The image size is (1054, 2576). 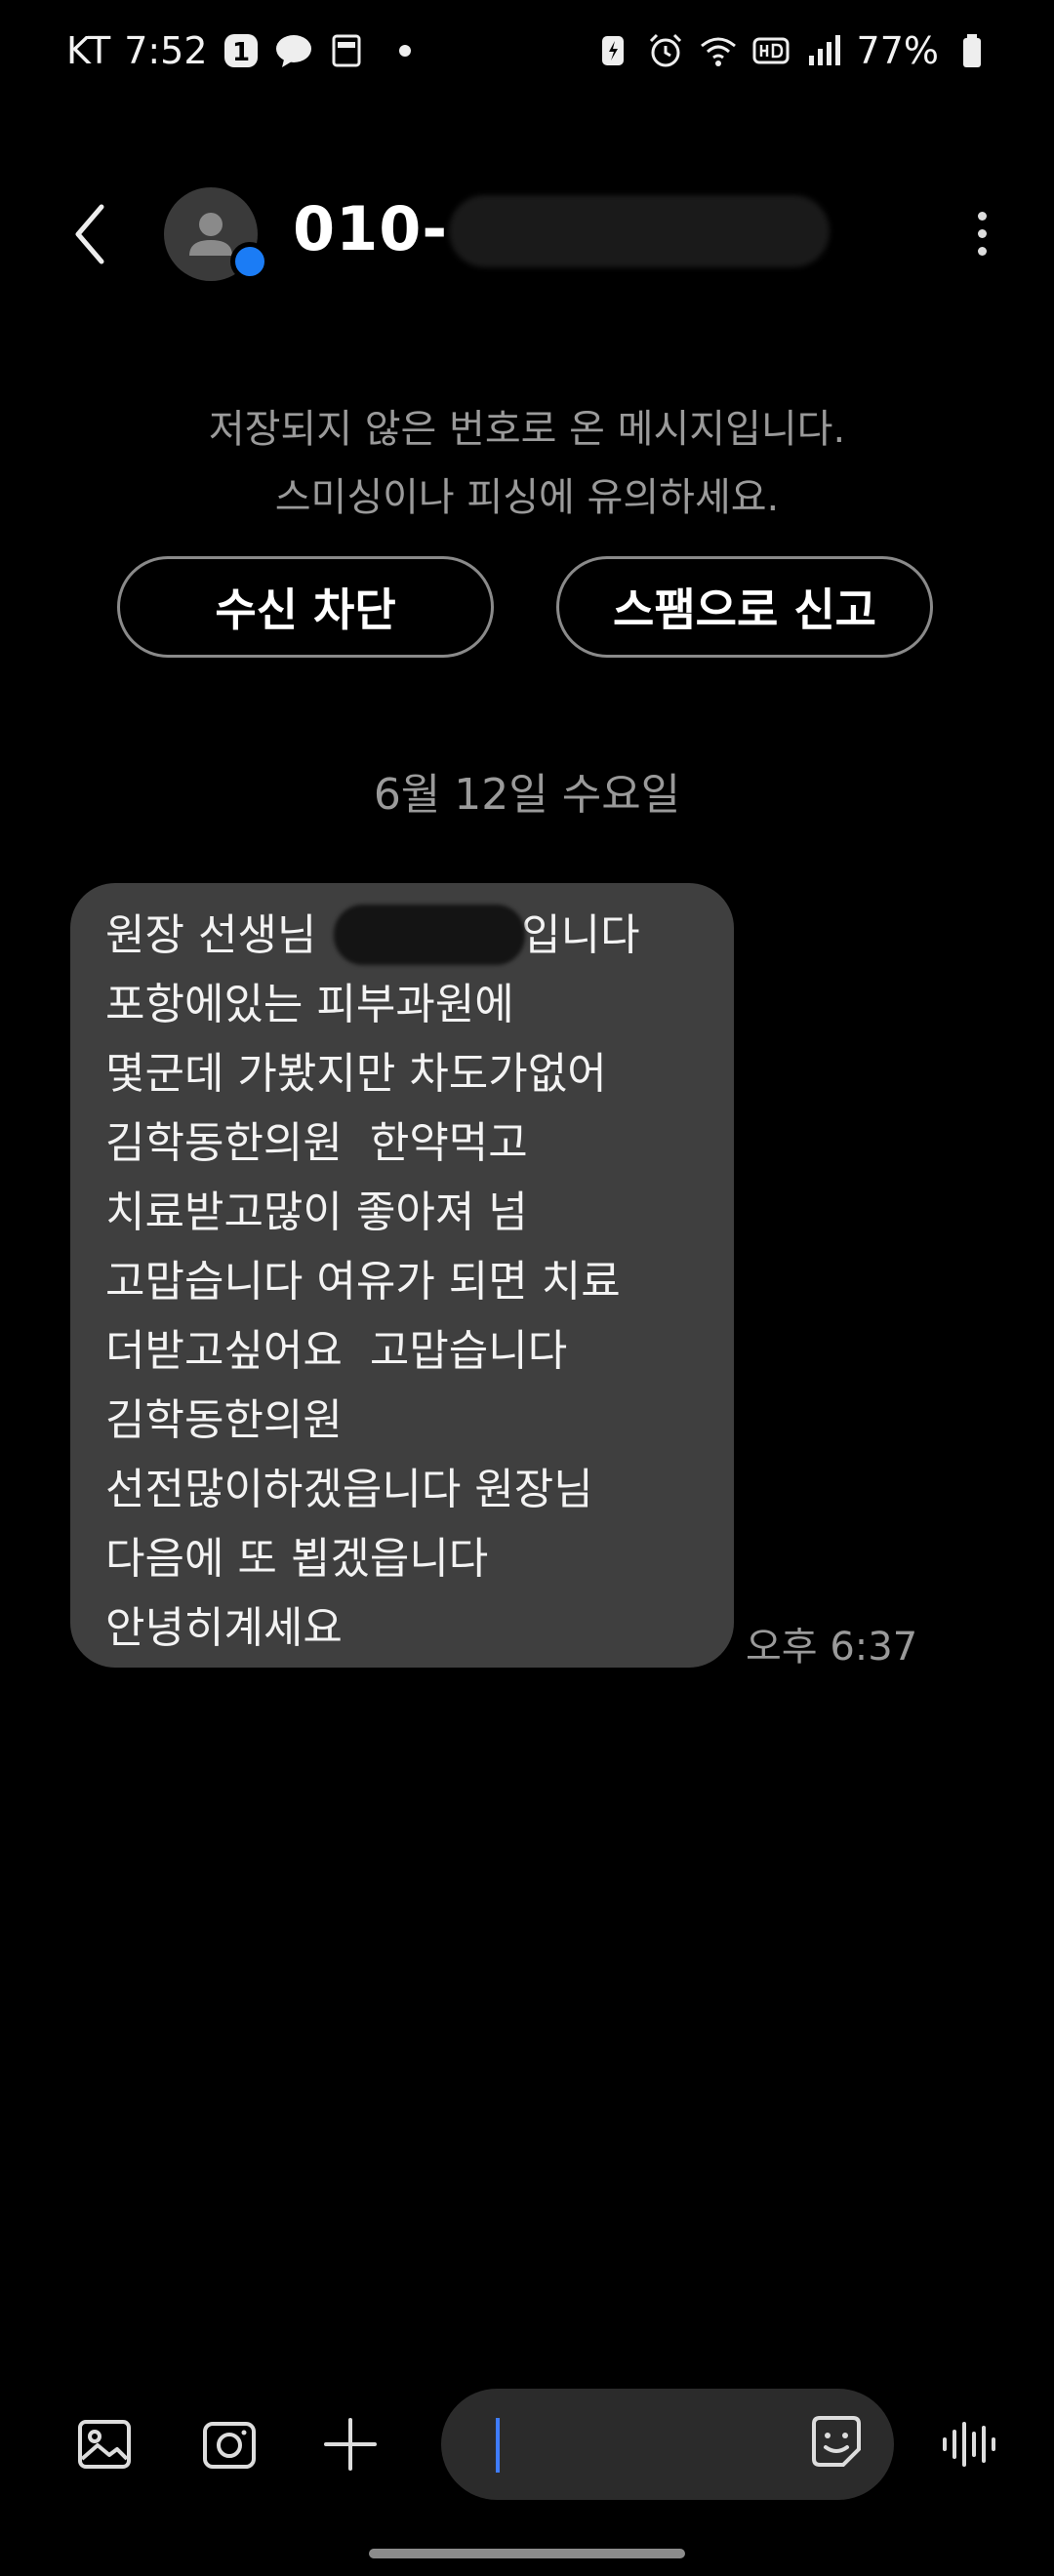 What do you see at coordinates (224, 1628) in the screenshot?
I see `message-line: 안녕히계세요` at bounding box center [224, 1628].